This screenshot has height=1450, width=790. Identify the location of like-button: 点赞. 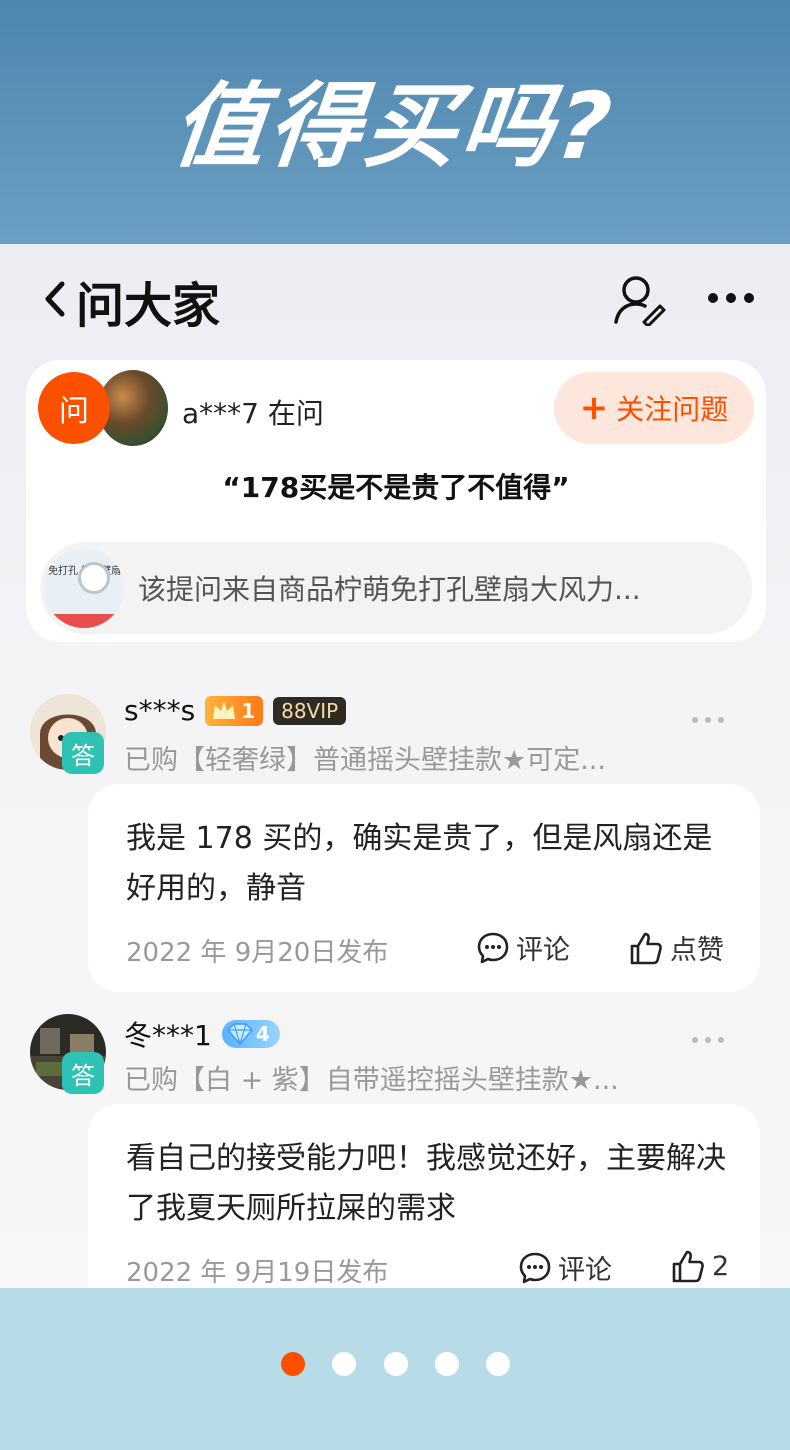
(676, 947).